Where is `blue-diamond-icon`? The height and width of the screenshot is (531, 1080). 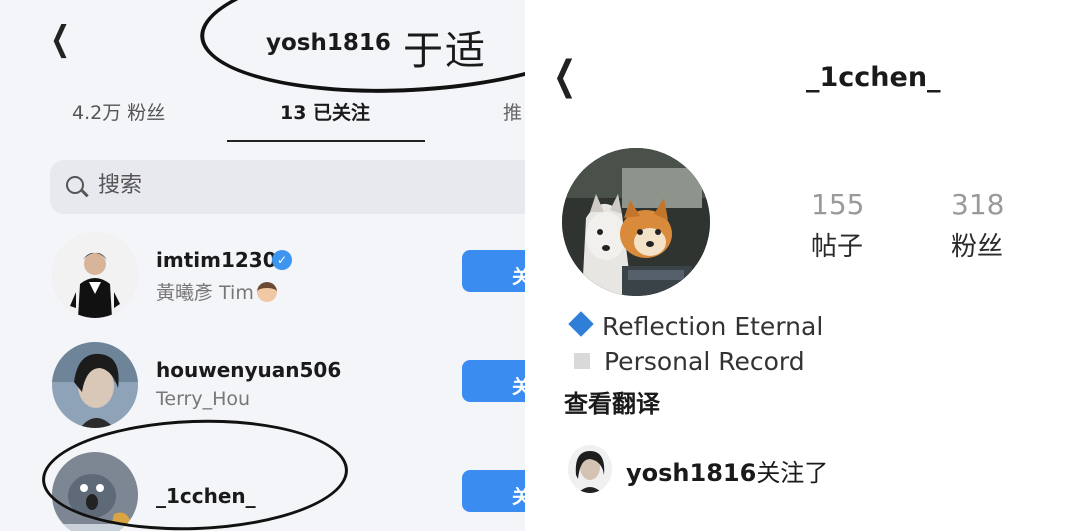 blue-diamond-icon is located at coordinates (581, 324).